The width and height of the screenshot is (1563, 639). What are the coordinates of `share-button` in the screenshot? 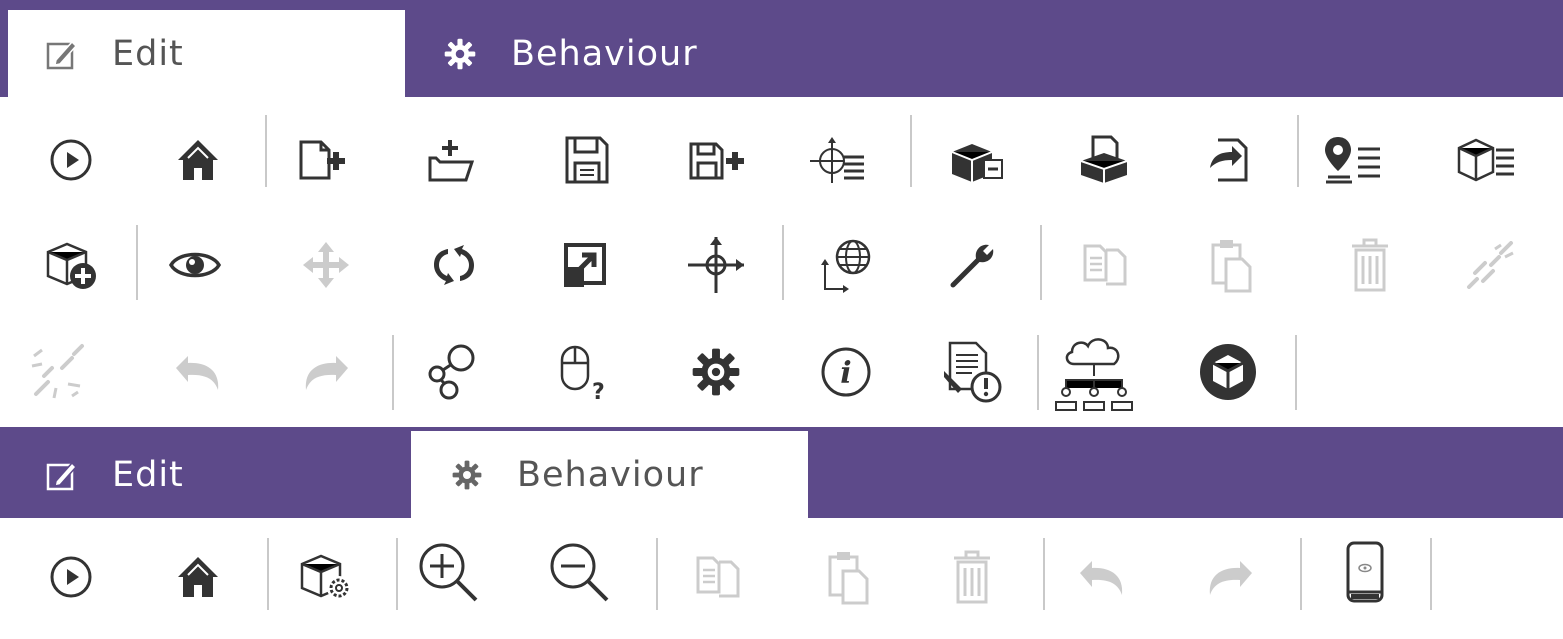 It's located at (453, 372).